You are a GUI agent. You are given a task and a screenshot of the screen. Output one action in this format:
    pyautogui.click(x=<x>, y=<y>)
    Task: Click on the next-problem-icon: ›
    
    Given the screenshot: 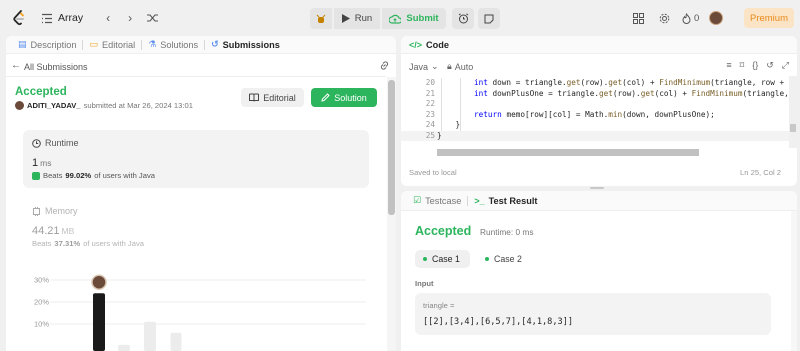 What is the action you would take?
    pyautogui.click(x=130, y=18)
    